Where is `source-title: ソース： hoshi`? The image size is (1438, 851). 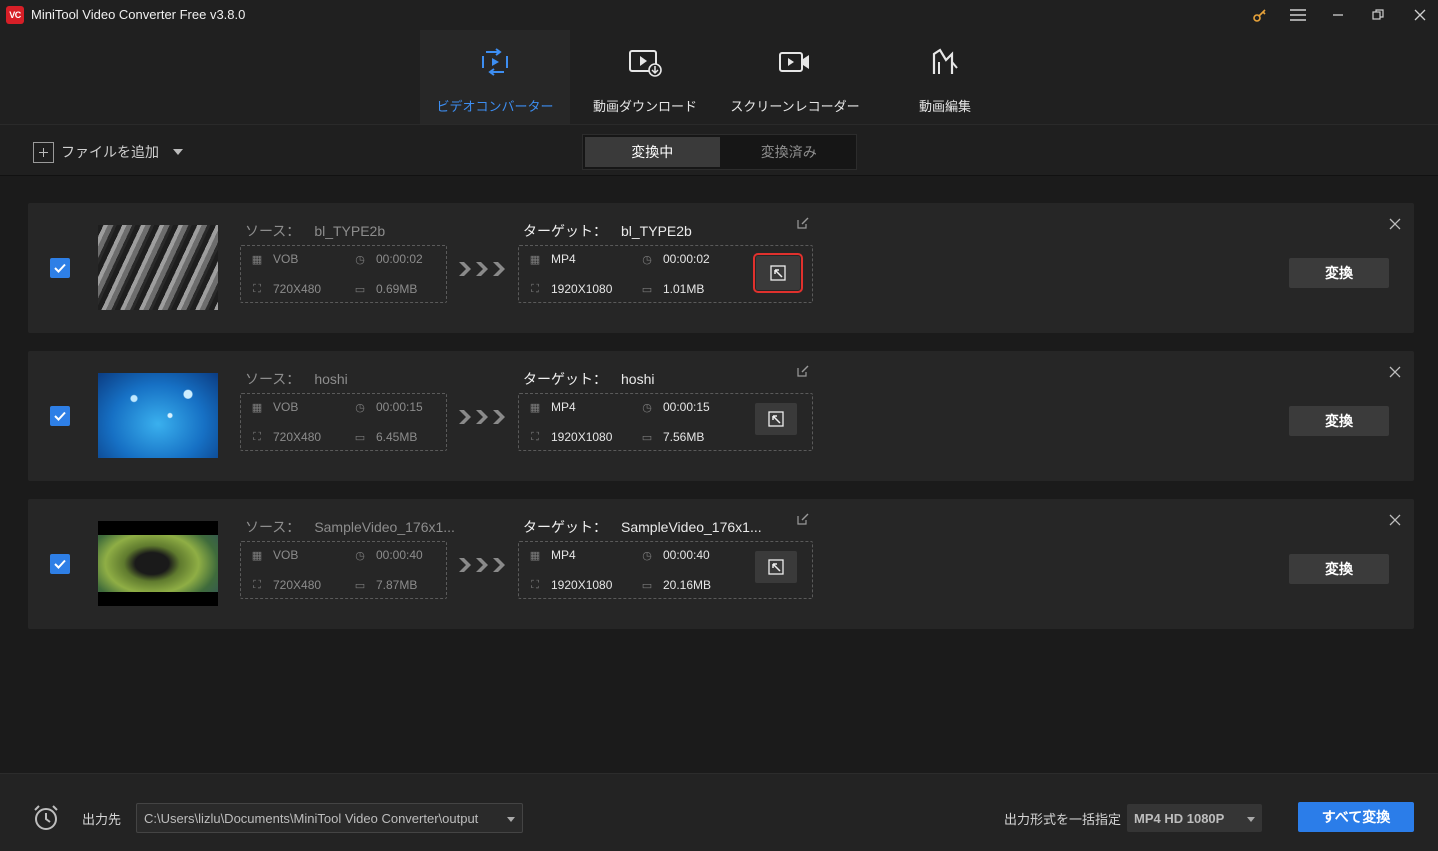
source-title: ソース： hoshi is located at coordinates (296, 379).